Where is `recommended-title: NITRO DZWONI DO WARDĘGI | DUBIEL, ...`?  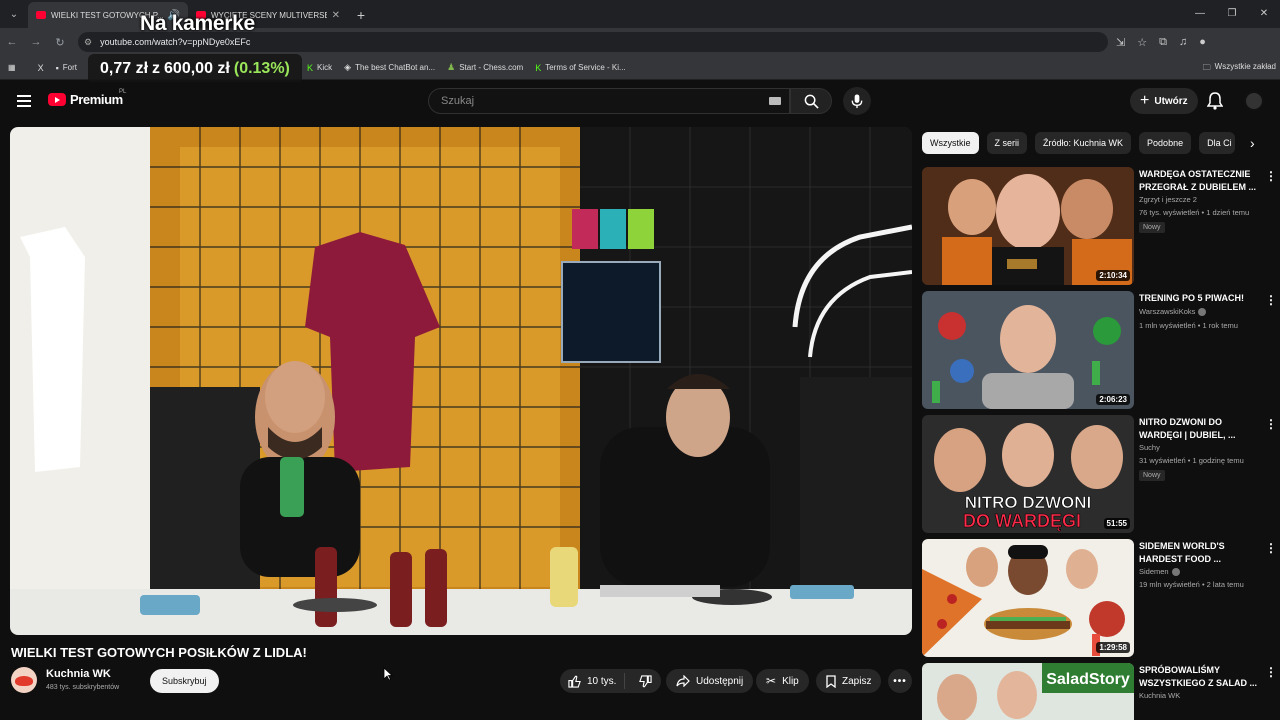 recommended-title: NITRO DZWONI DO WARDĘGI | DUBIEL, ... is located at coordinates (1200, 429).